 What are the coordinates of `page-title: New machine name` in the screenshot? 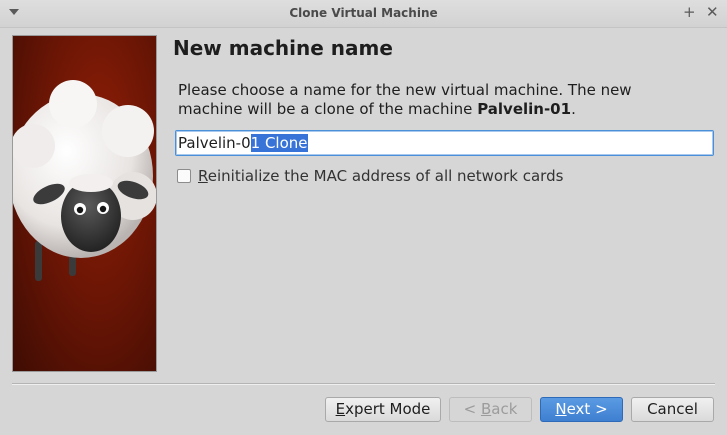 It's located at (283, 48).